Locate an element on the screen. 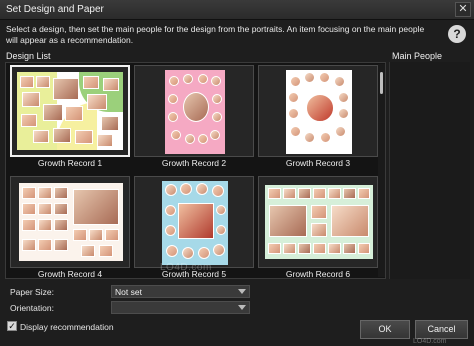 The image size is (474, 346). main-people-panel is located at coordinates (429, 170).